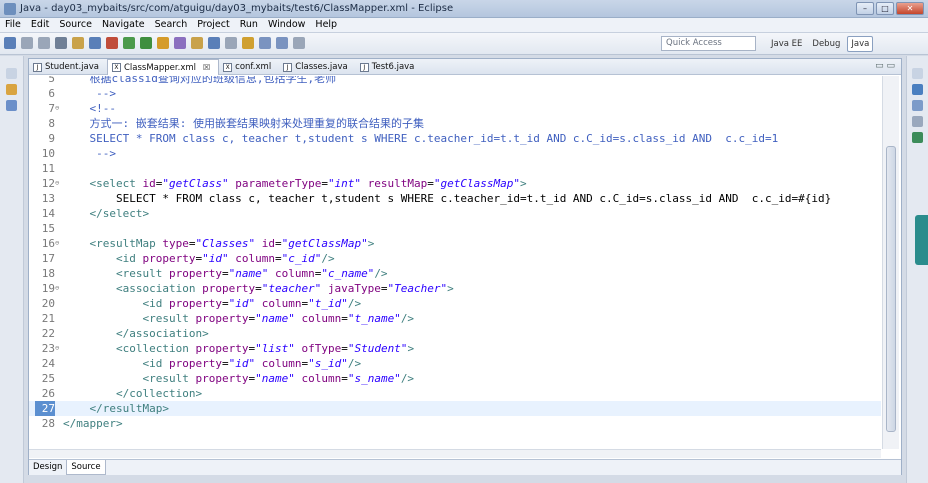 This screenshot has height=483, width=928. I want to click on perspective-java-button: Java, so click(860, 44).